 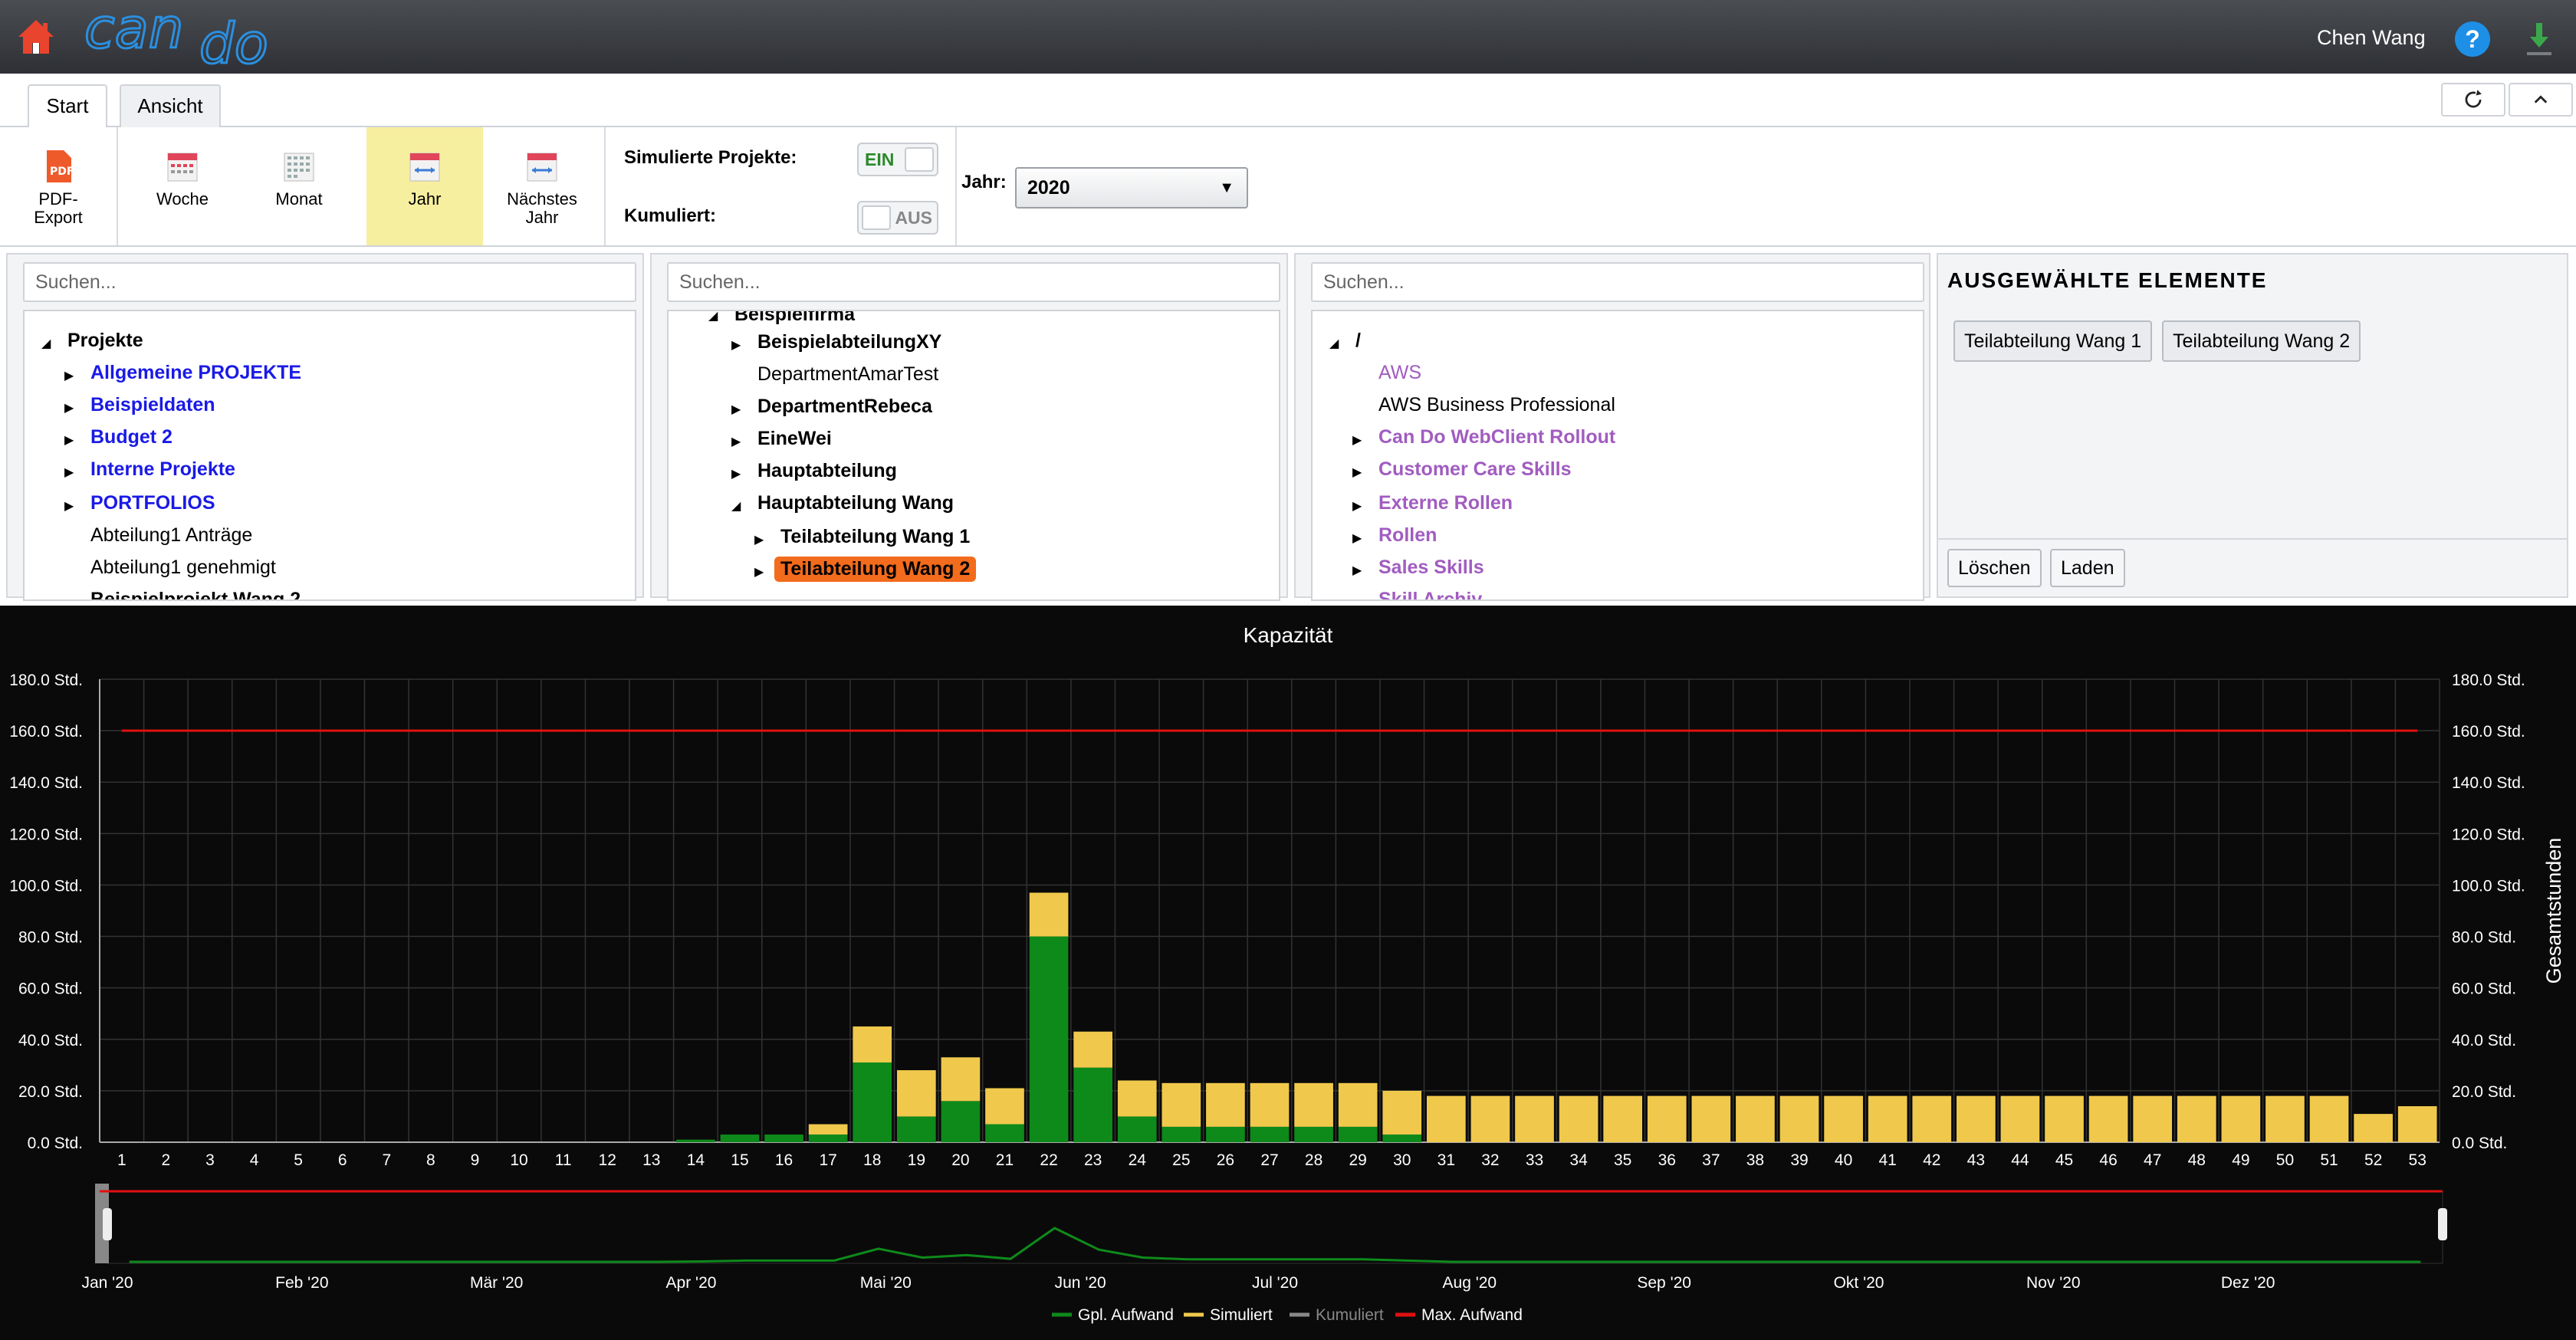 I want to click on x-tick-label: 16, so click(x=784, y=1160).